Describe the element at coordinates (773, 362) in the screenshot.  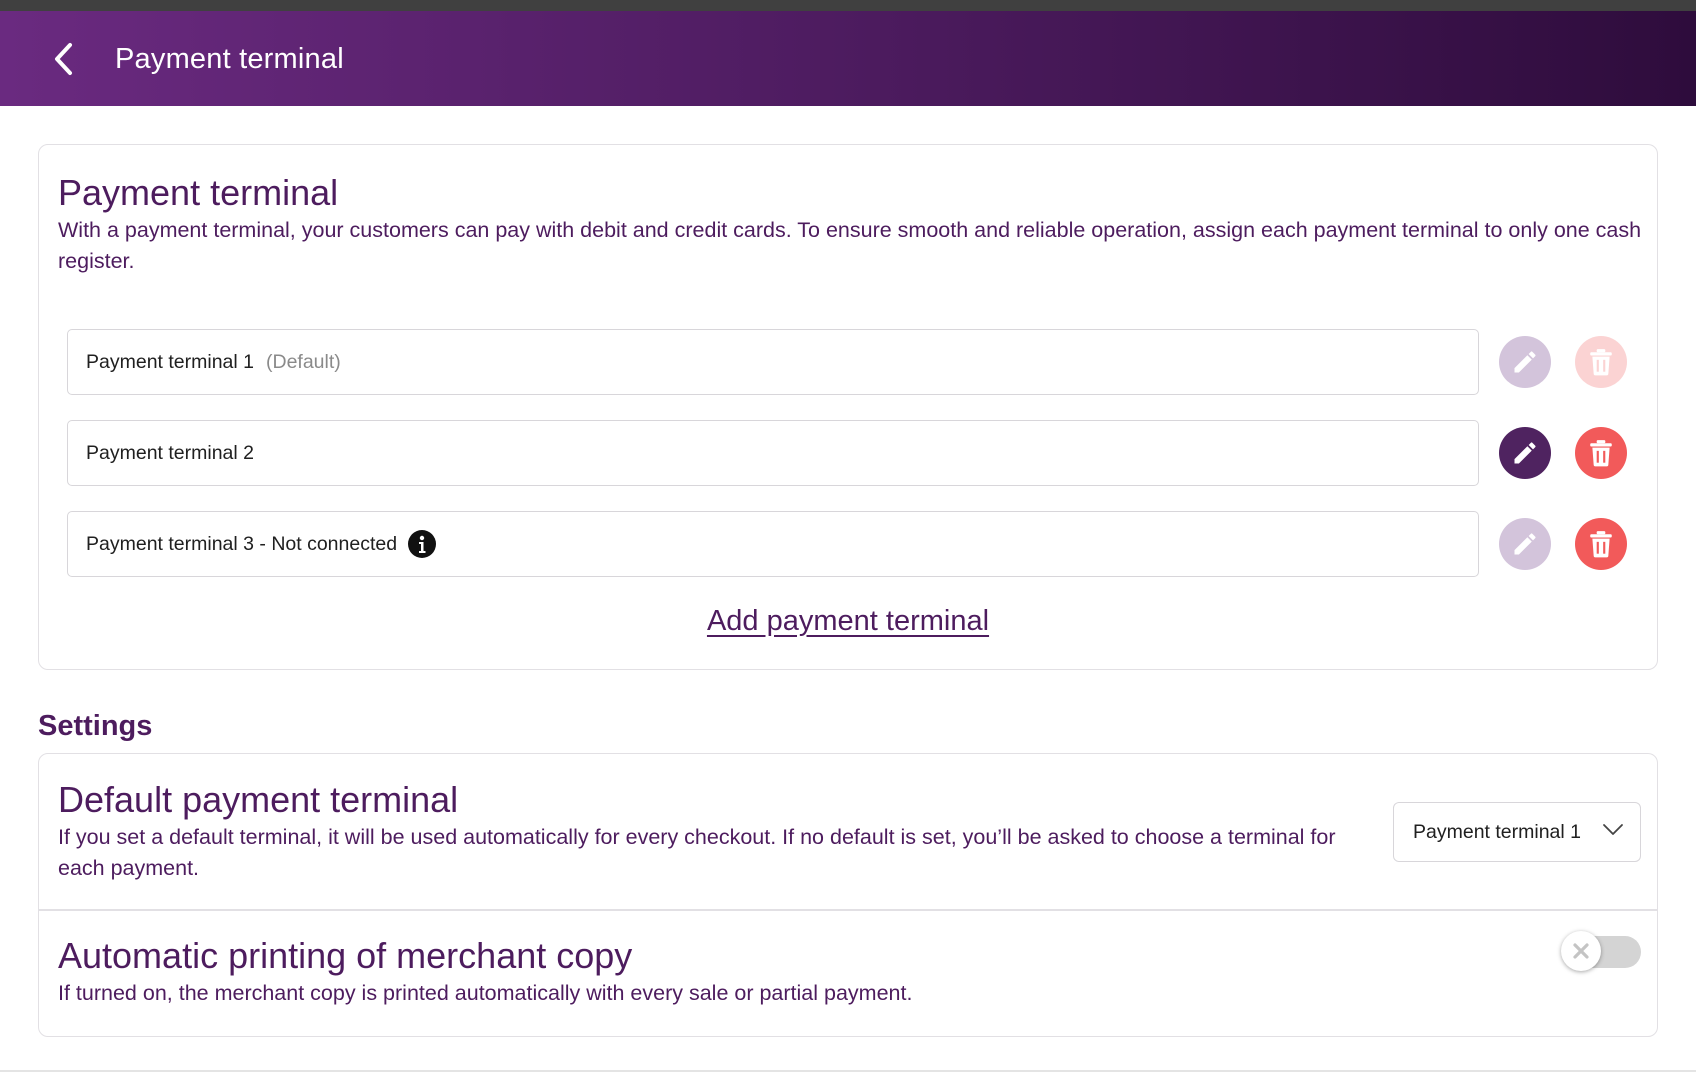
I see `terminal-row-1: Payment terminal 1 (Default)` at that location.